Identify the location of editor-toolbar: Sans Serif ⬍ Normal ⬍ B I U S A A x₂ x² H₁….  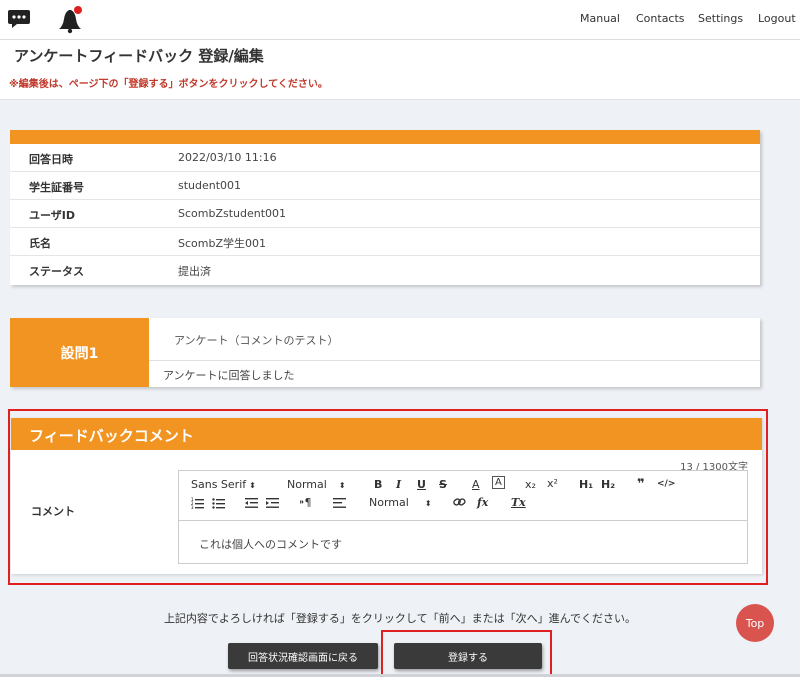
(463, 496).